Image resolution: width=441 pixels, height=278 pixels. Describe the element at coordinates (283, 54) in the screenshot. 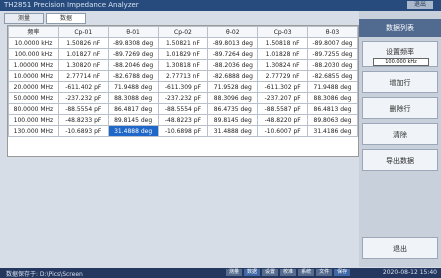

I see `cell: 1.01828 nF` at that location.